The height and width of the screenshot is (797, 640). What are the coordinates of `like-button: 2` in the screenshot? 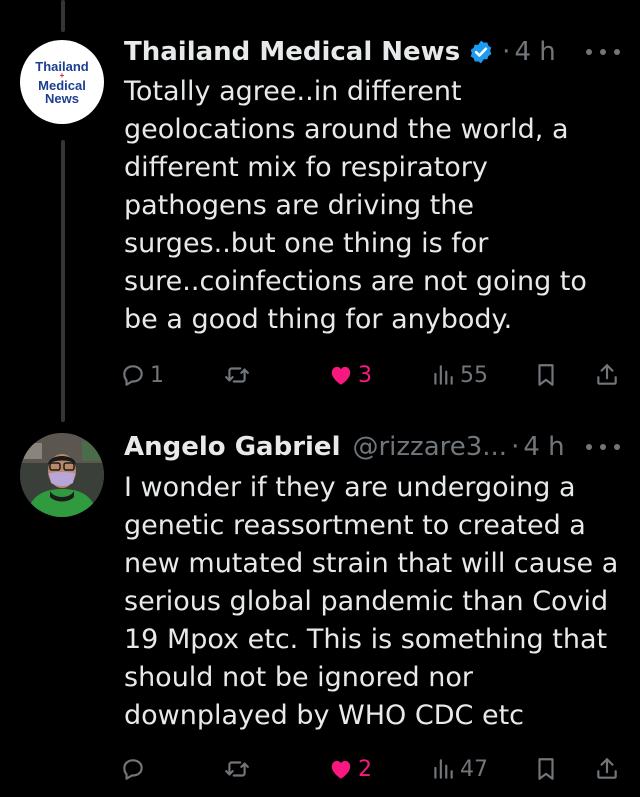 It's located at (350, 769).